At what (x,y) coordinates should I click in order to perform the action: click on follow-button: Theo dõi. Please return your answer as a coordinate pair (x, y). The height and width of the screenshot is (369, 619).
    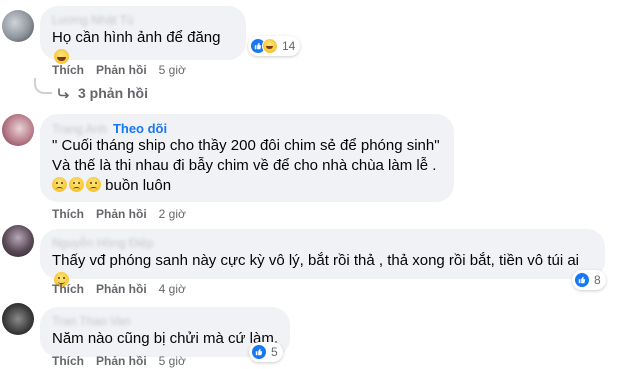
    Looking at the image, I should click on (140, 128).